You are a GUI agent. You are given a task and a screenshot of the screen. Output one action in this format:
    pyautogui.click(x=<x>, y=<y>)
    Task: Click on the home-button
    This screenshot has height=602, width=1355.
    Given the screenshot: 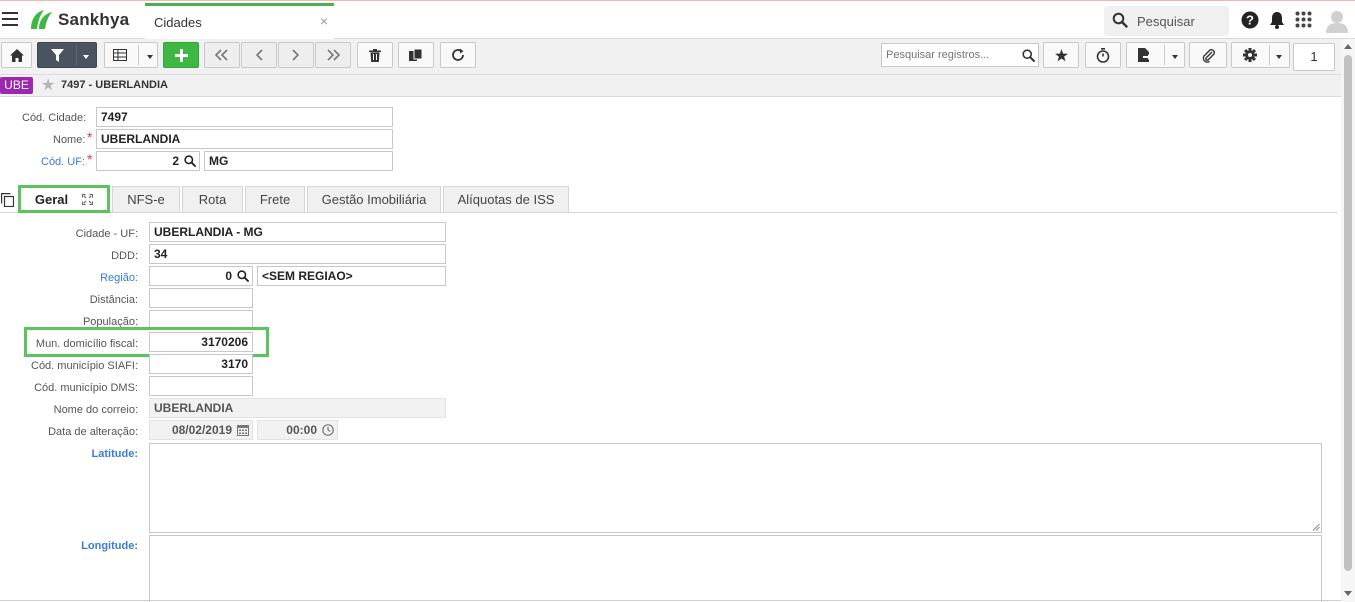 What is the action you would take?
    pyautogui.click(x=16, y=55)
    